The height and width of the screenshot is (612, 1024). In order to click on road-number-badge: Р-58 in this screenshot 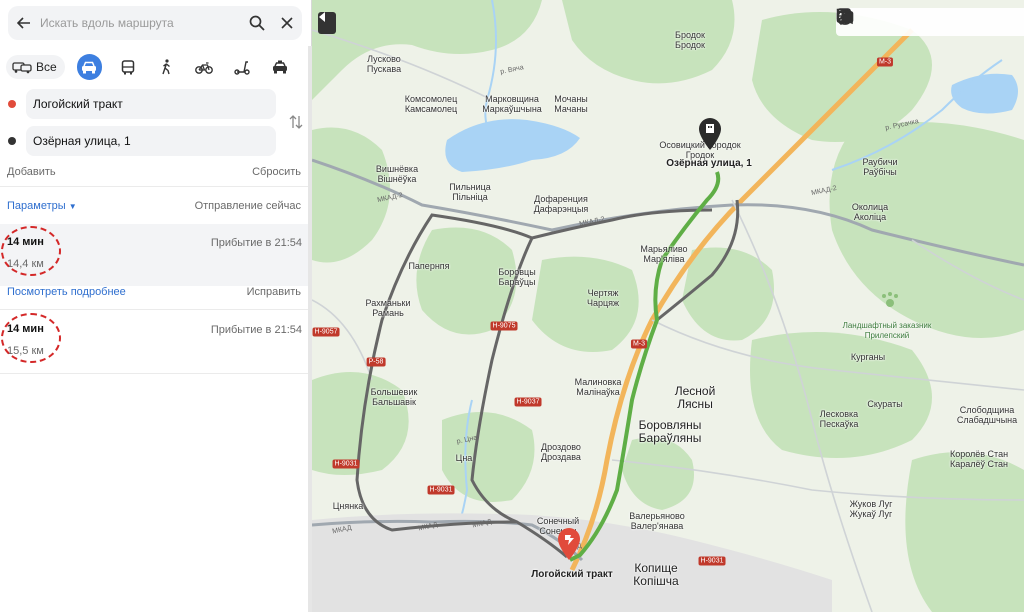, I will do `click(376, 362)`.